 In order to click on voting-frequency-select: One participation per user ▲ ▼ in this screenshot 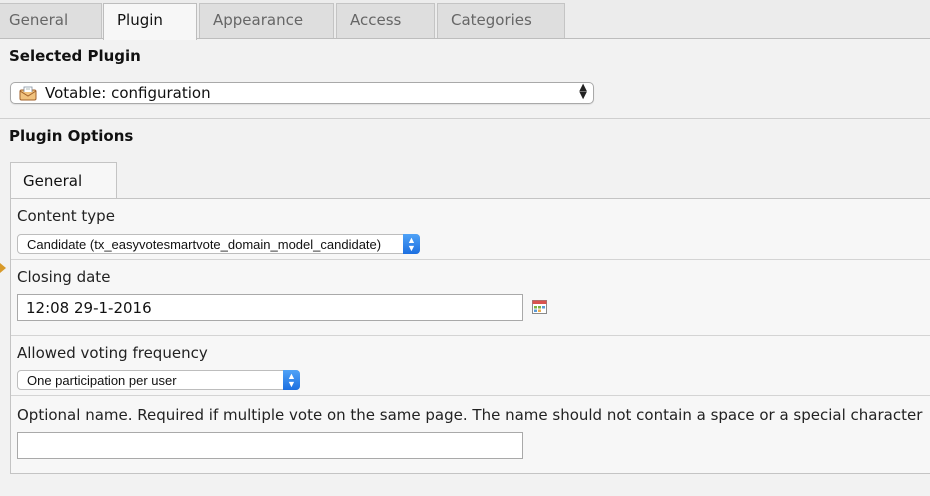, I will do `click(158, 380)`.